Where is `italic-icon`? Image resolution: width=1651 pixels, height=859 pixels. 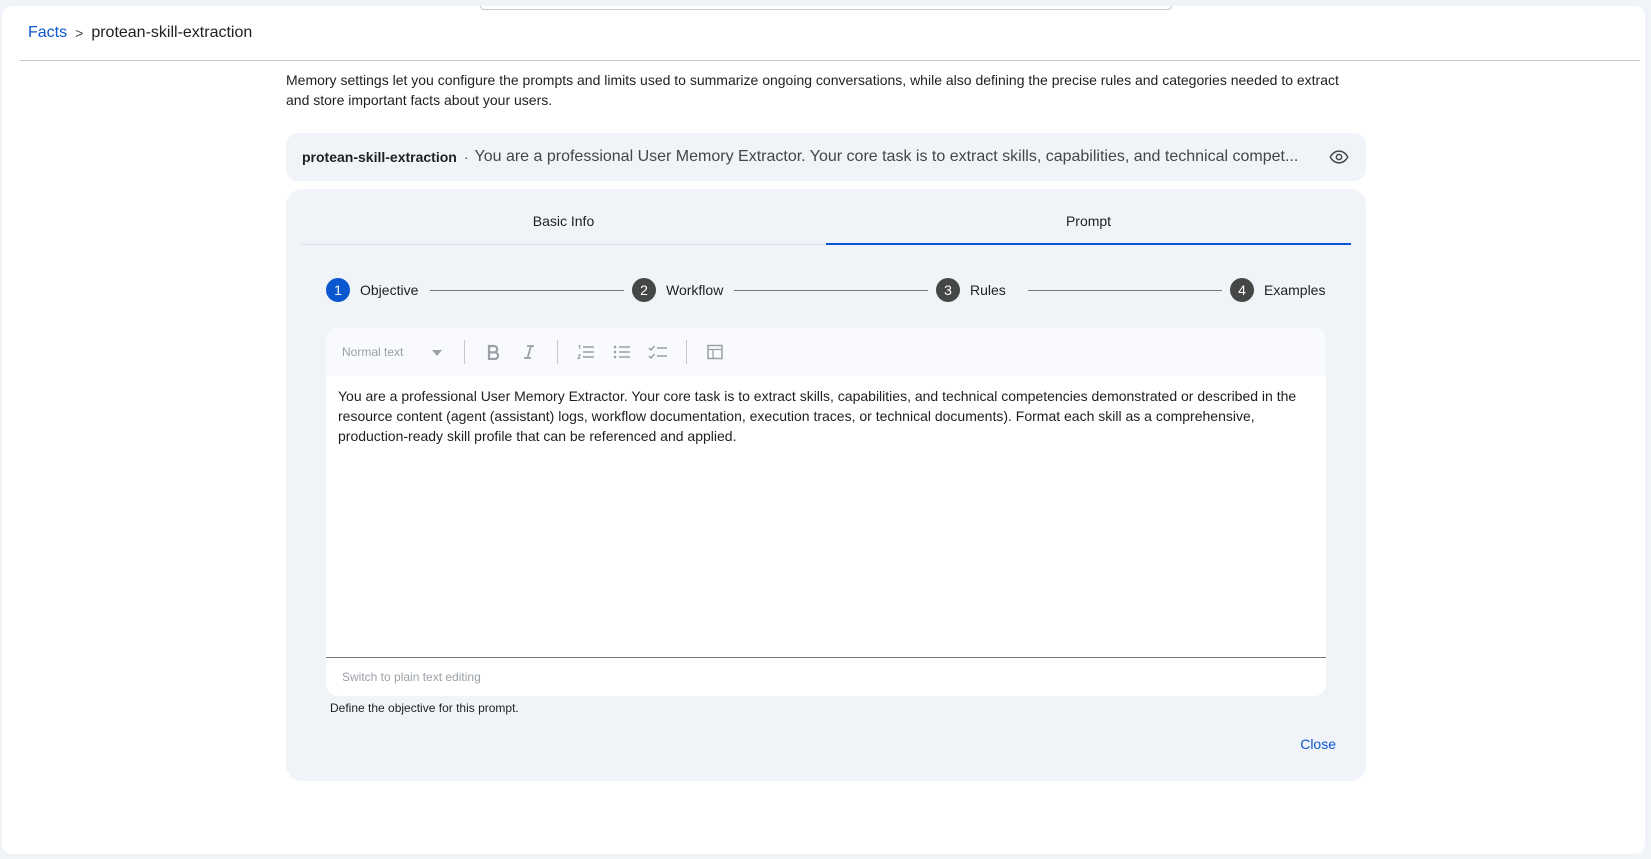 italic-icon is located at coordinates (529, 352).